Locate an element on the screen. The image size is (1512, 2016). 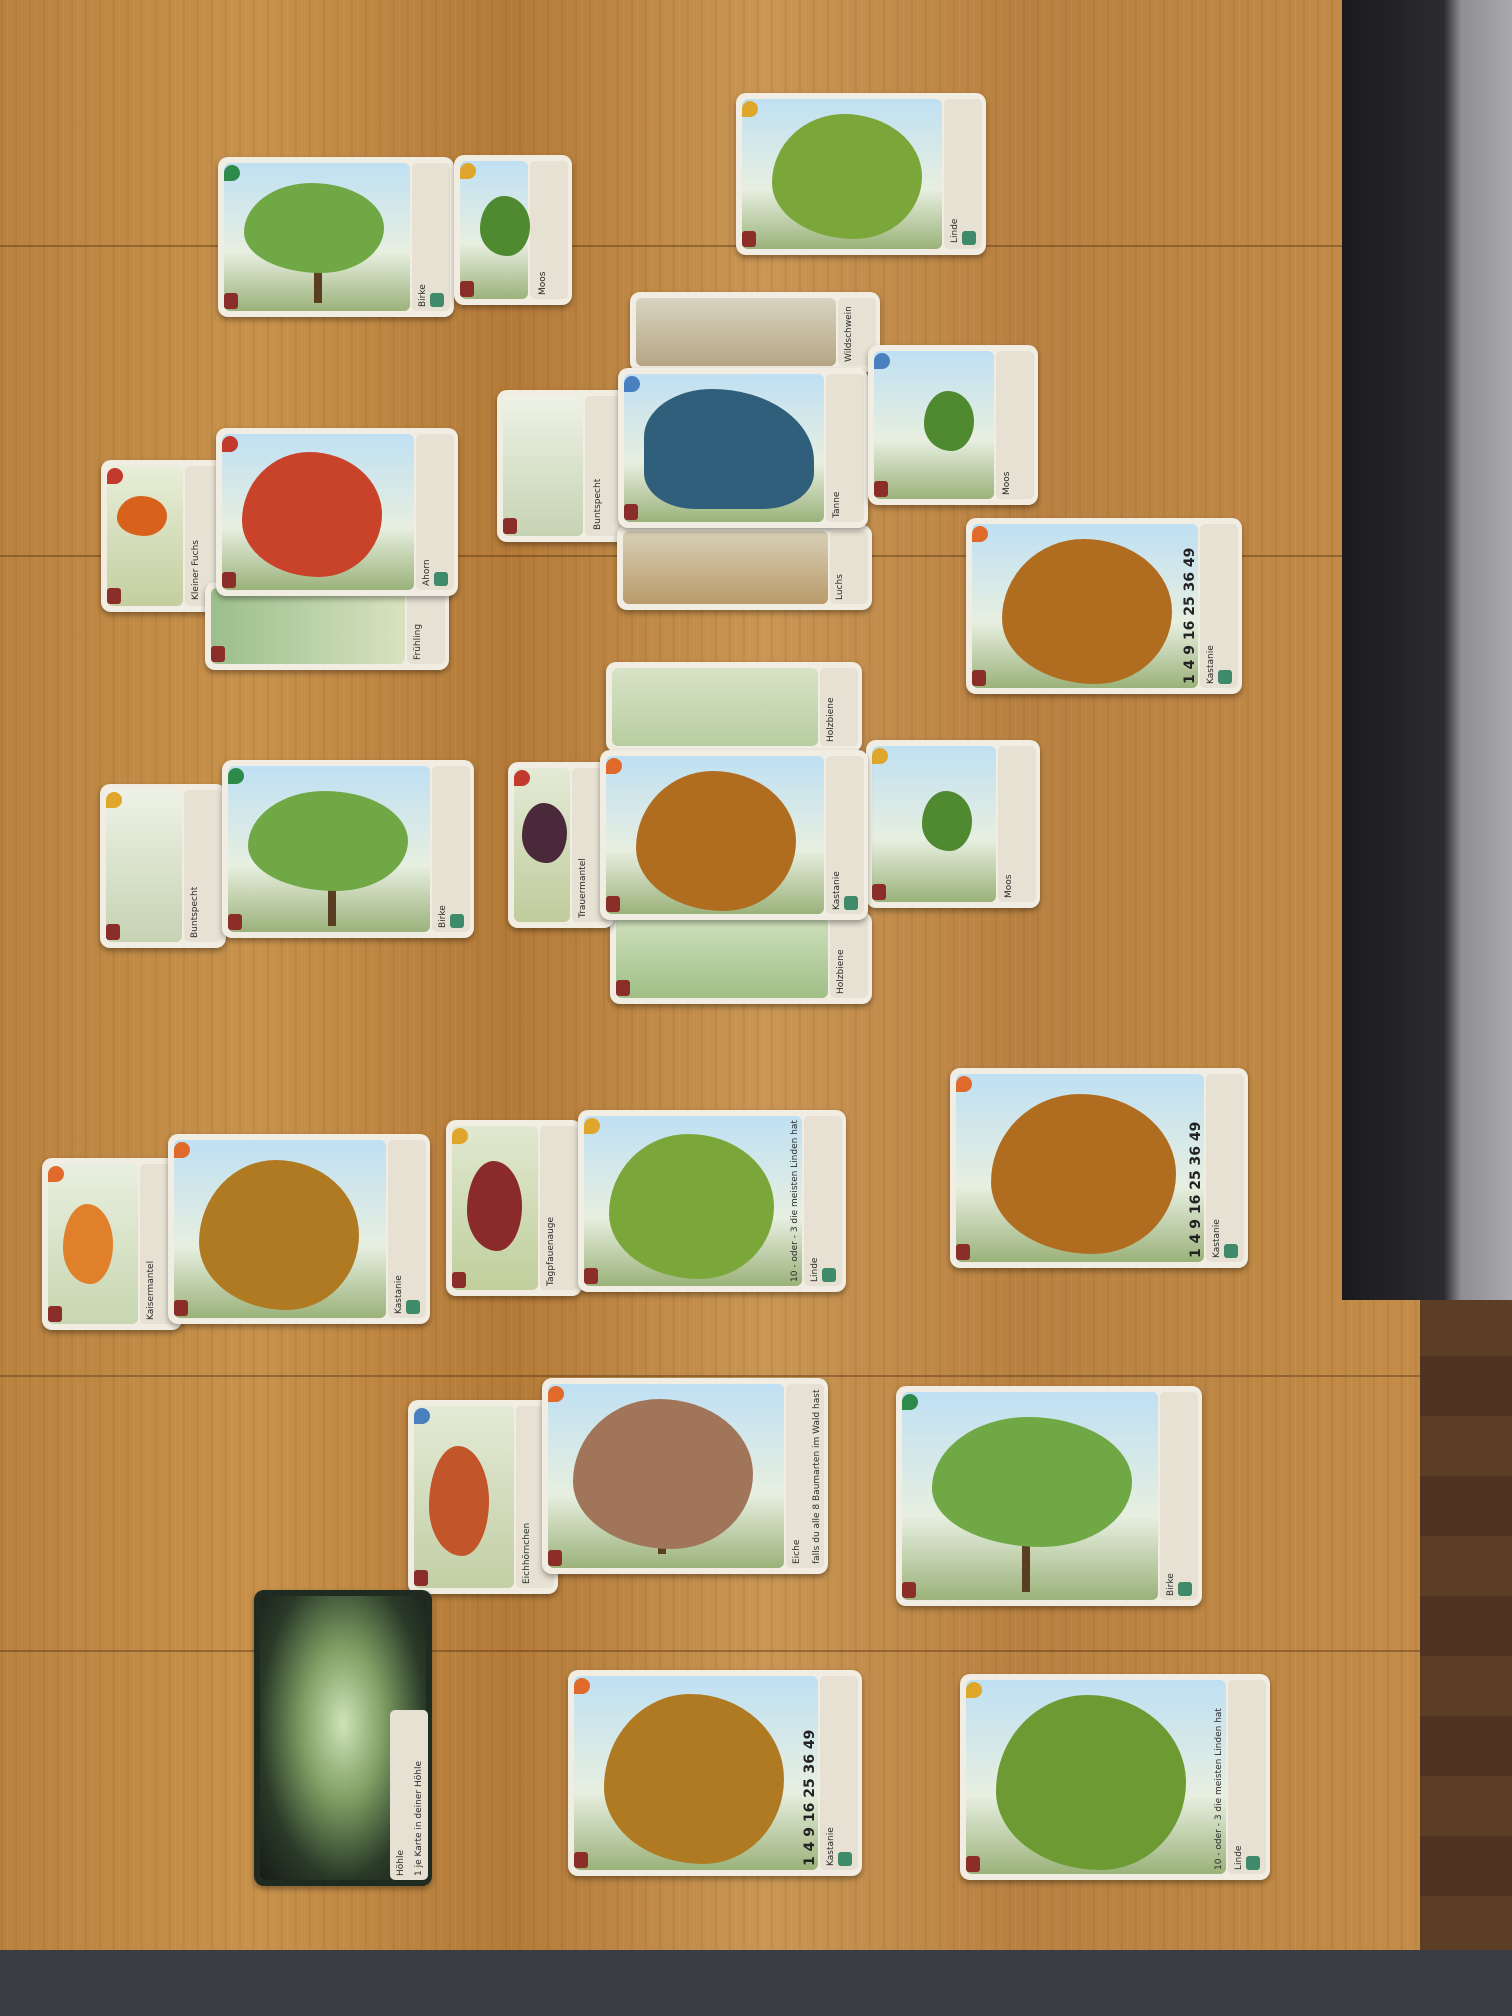
card-eichhoernchen: Eichhörnchen is located at coordinates (483, 1497).